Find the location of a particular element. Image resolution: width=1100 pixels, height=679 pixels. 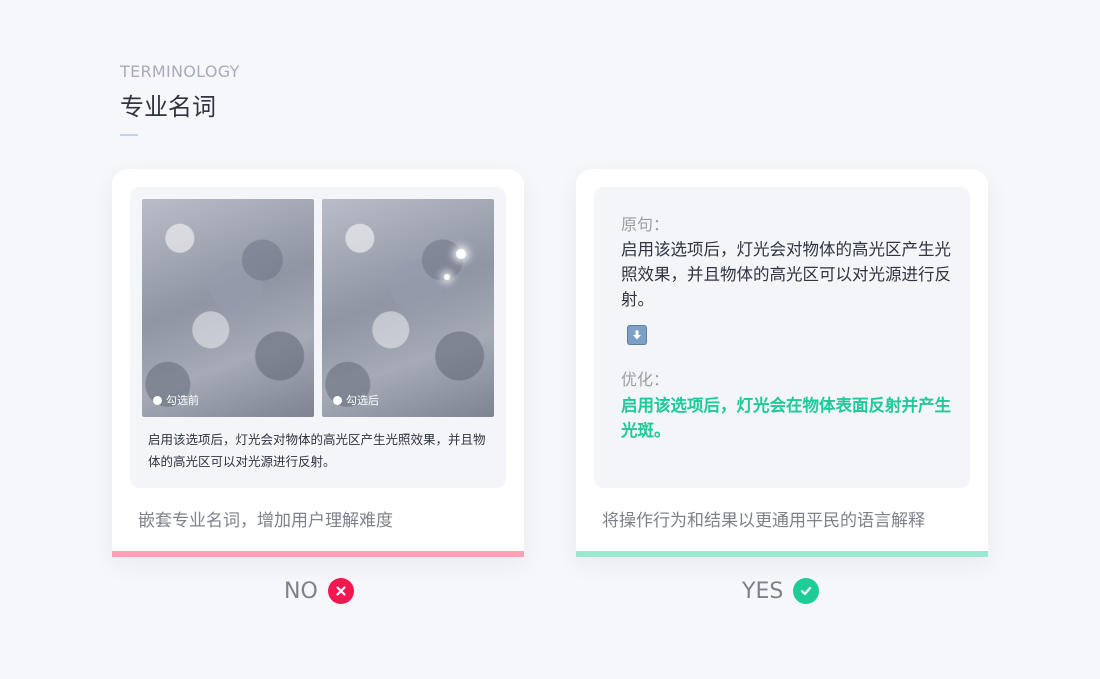

after-image-label: 勾选后 is located at coordinates (362, 400).